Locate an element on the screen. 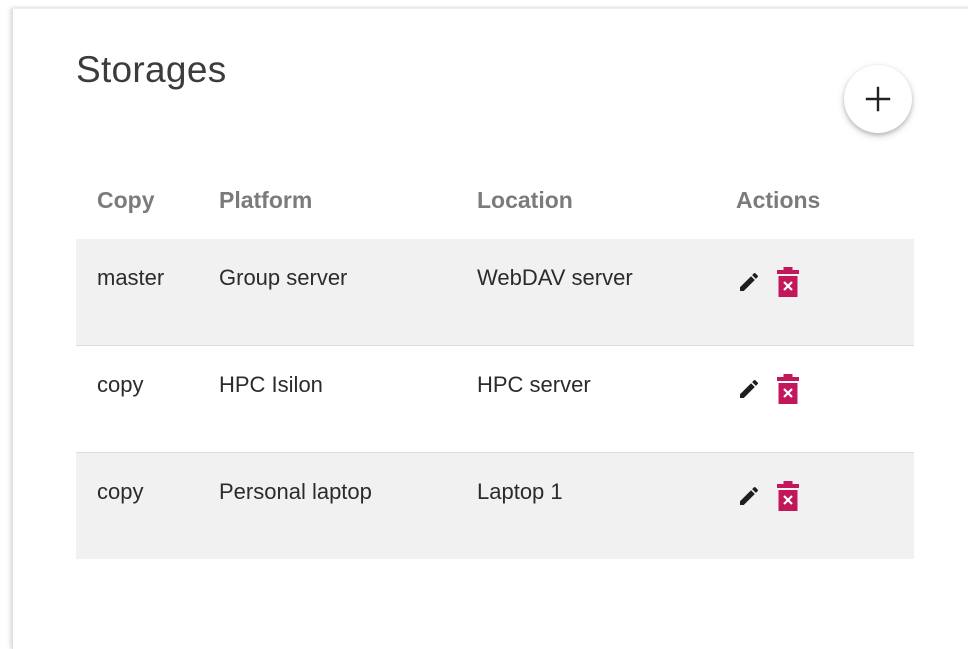 This screenshot has width=968, height=649. cell-location: WebDAV server is located at coordinates (555, 277).